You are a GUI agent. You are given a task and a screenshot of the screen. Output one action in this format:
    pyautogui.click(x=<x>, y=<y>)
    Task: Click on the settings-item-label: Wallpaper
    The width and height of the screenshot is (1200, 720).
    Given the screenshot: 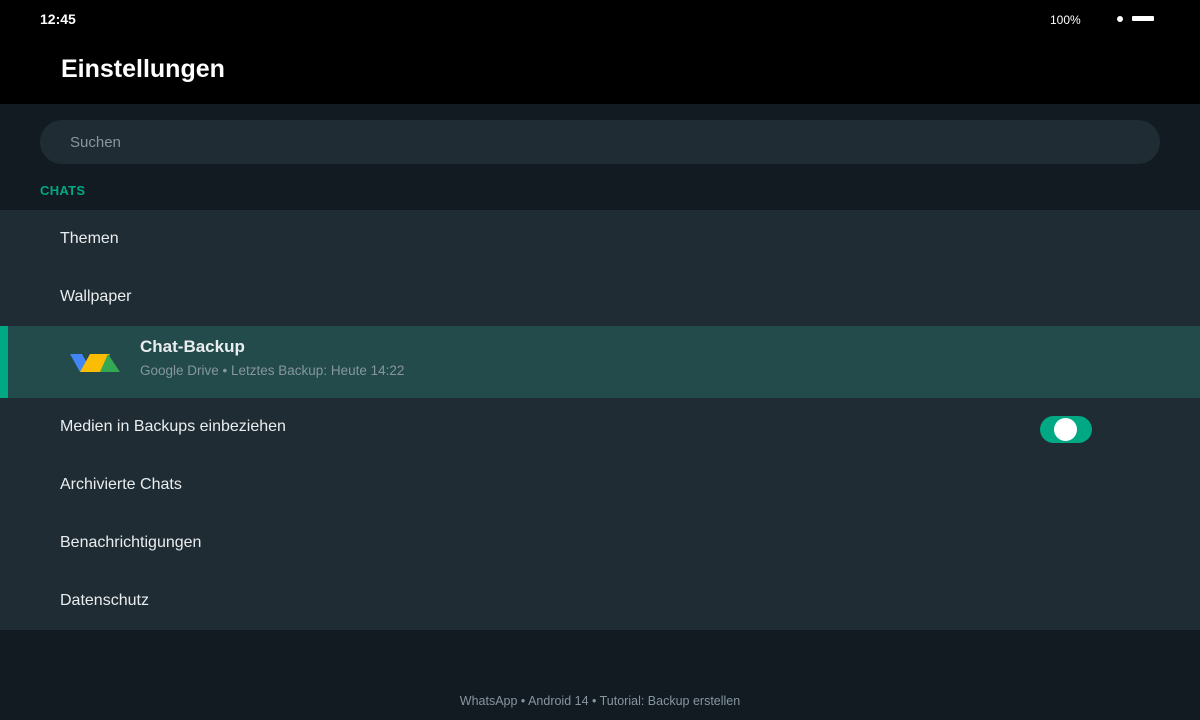 What is the action you would take?
    pyautogui.click(x=96, y=296)
    